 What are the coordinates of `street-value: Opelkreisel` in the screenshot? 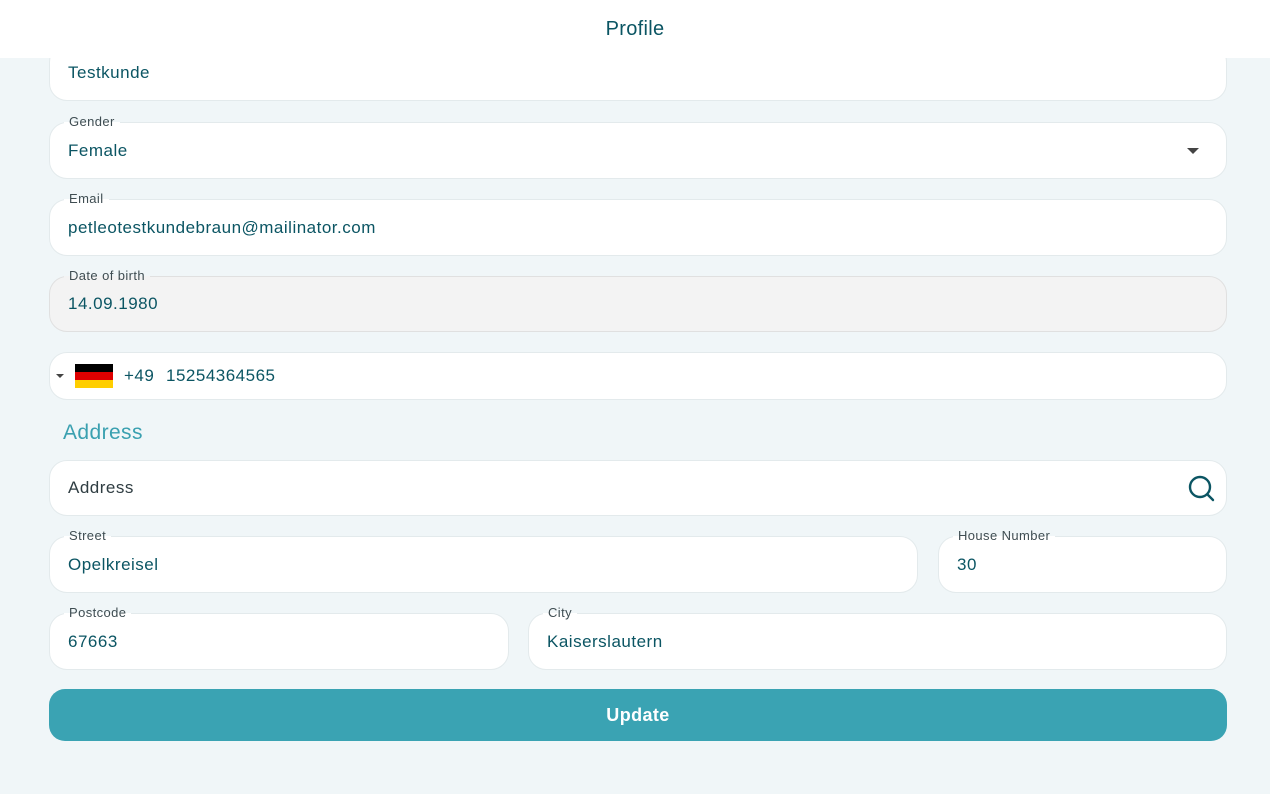 It's located at (113, 564).